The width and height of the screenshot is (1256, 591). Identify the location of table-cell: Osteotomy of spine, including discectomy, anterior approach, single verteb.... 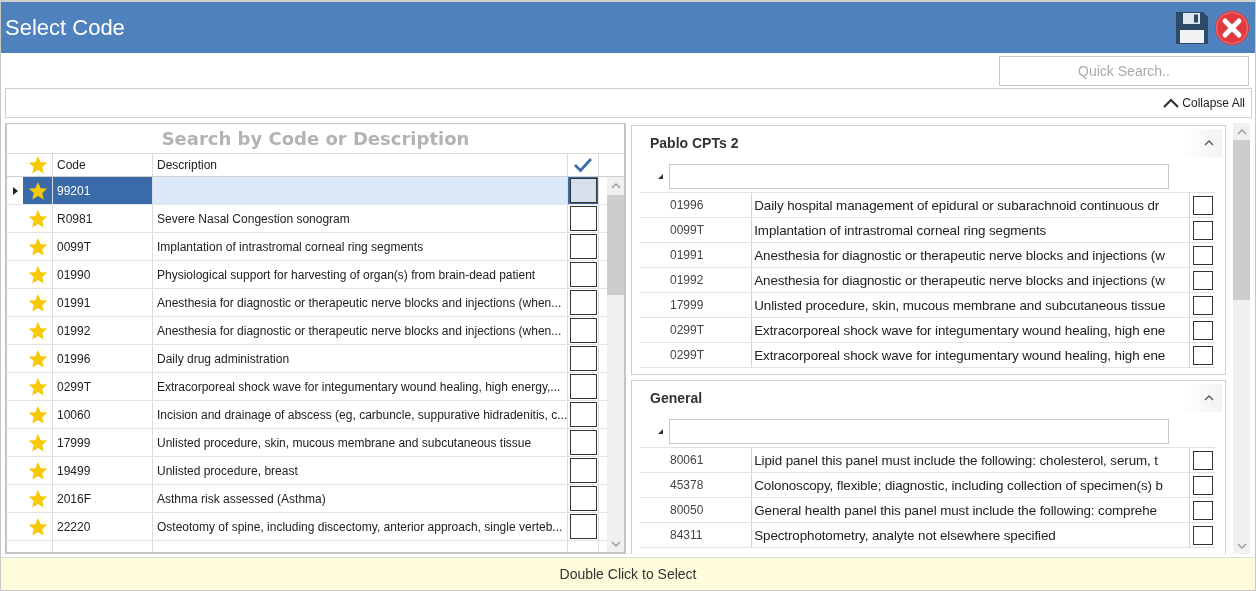
(360, 526).